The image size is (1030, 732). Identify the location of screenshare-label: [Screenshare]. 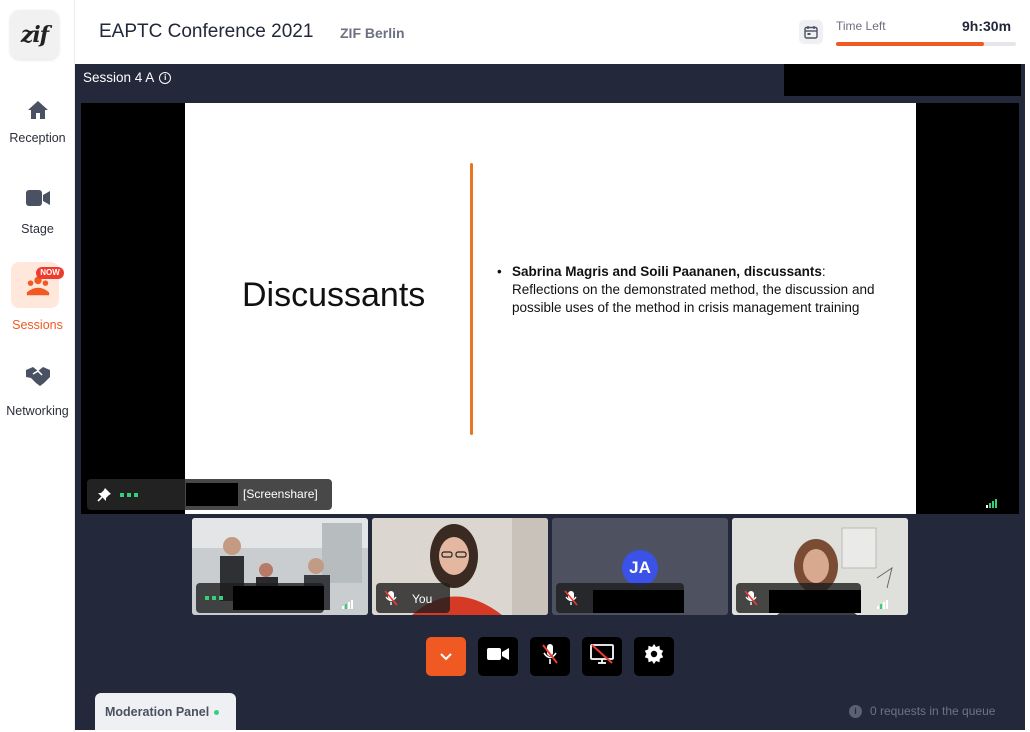
(280, 494).